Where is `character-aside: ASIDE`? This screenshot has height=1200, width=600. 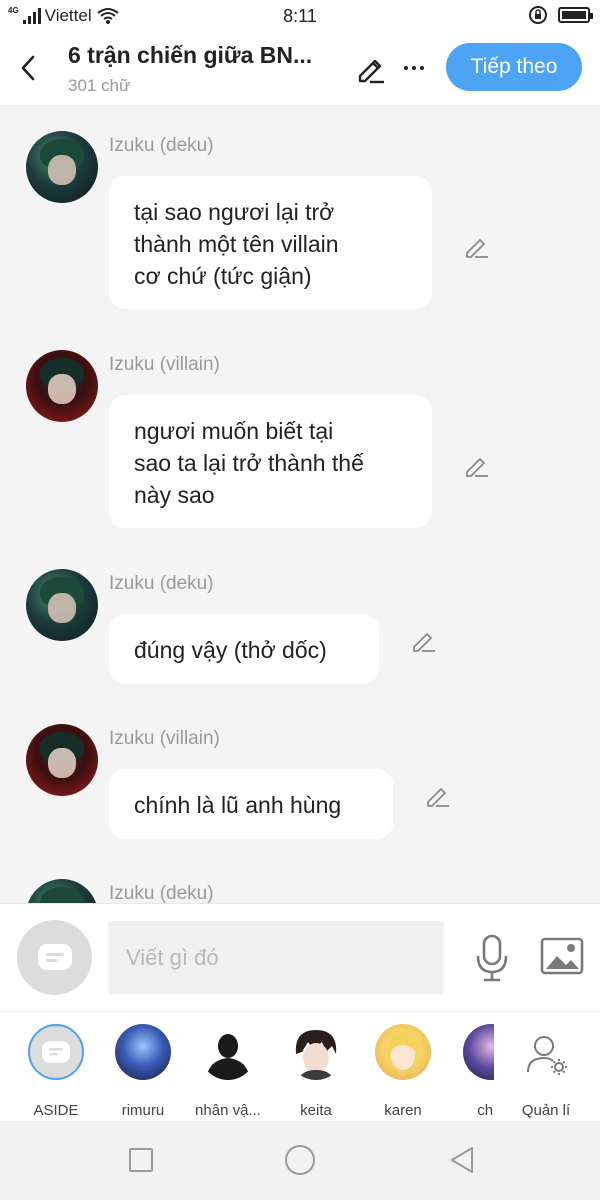
character-aside: ASIDE is located at coordinates (56, 1071).